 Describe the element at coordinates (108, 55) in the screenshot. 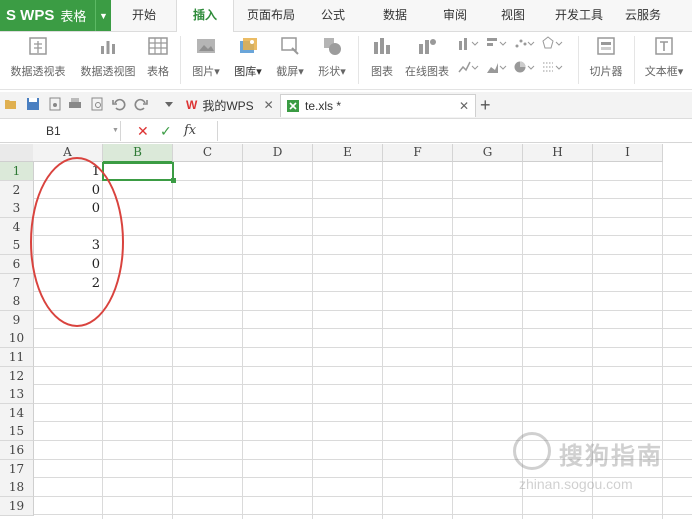

I see `pivot-chart-button: 数据透视图` at that location.